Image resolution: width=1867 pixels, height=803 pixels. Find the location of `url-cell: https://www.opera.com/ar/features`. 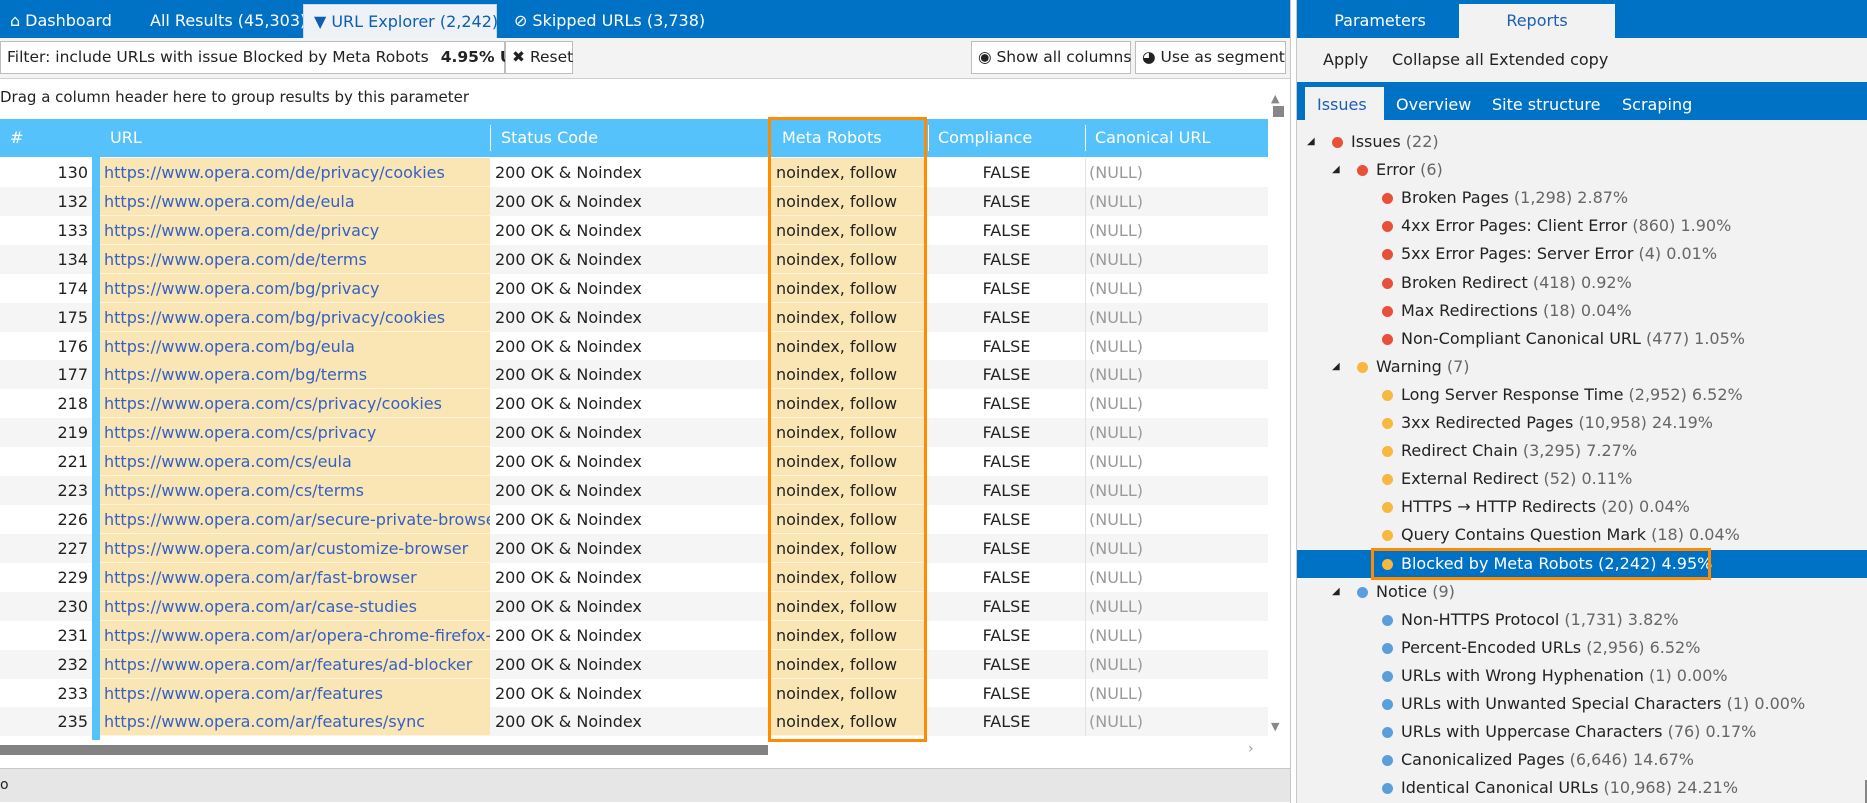

url-cell: https://www.opera.com/ar/features is located at coordinates (295, 693).